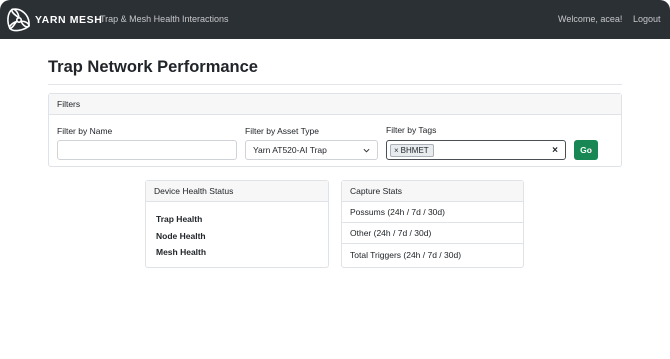 The height and width of the screenshot is (359, 670). What do you see at coordinates (432, 233) in the screenshot?
I see `stat-row-other: Other (24h / 7d / 30d)` at bounding box center [432, 233].